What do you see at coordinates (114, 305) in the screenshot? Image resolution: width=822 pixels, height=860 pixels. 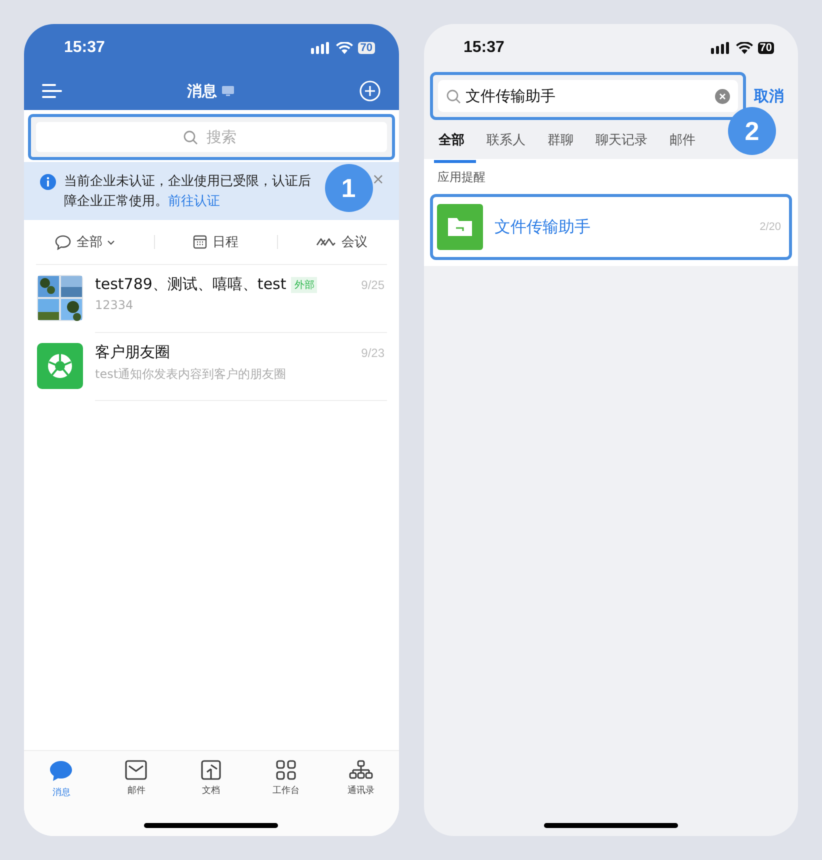 I see `message-preview: 12334` at bounding box center [114, 305].